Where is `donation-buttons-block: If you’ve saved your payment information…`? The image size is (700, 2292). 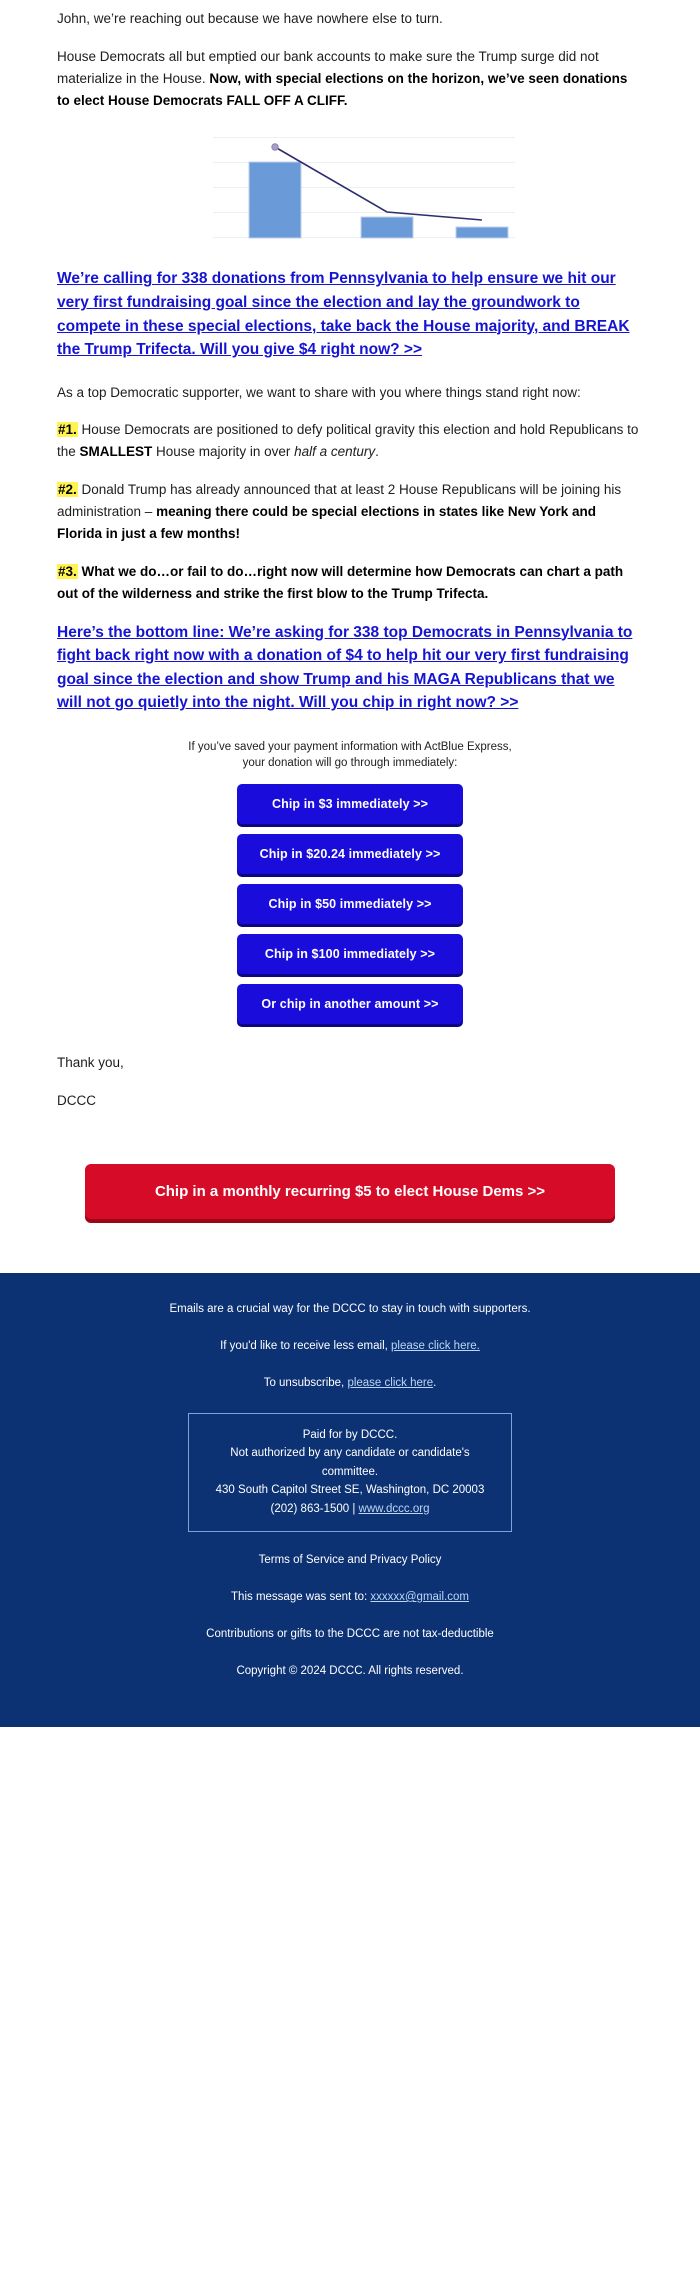
donation-buttons-block: If you’ve saved your payment information… is located at coordinates (350, 882).